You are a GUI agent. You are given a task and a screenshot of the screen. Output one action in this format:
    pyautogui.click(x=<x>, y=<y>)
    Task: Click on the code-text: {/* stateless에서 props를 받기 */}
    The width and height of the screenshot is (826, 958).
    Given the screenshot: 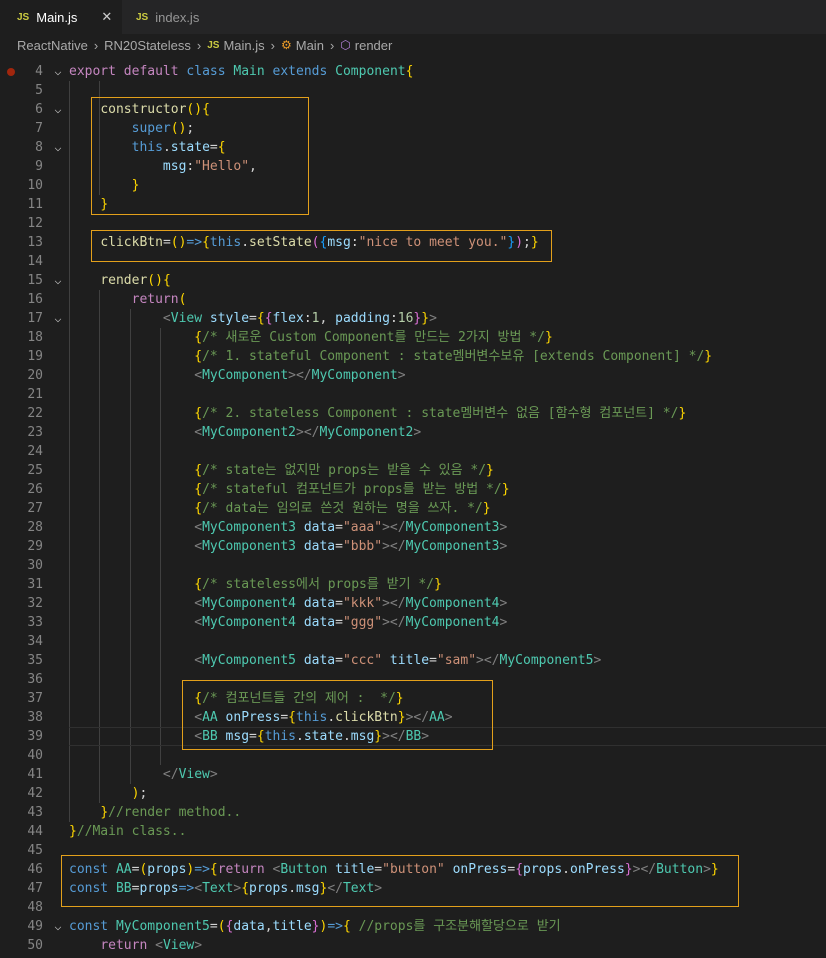 What is the action you would take?
    pyautogui.click(x=318, y=584)
    